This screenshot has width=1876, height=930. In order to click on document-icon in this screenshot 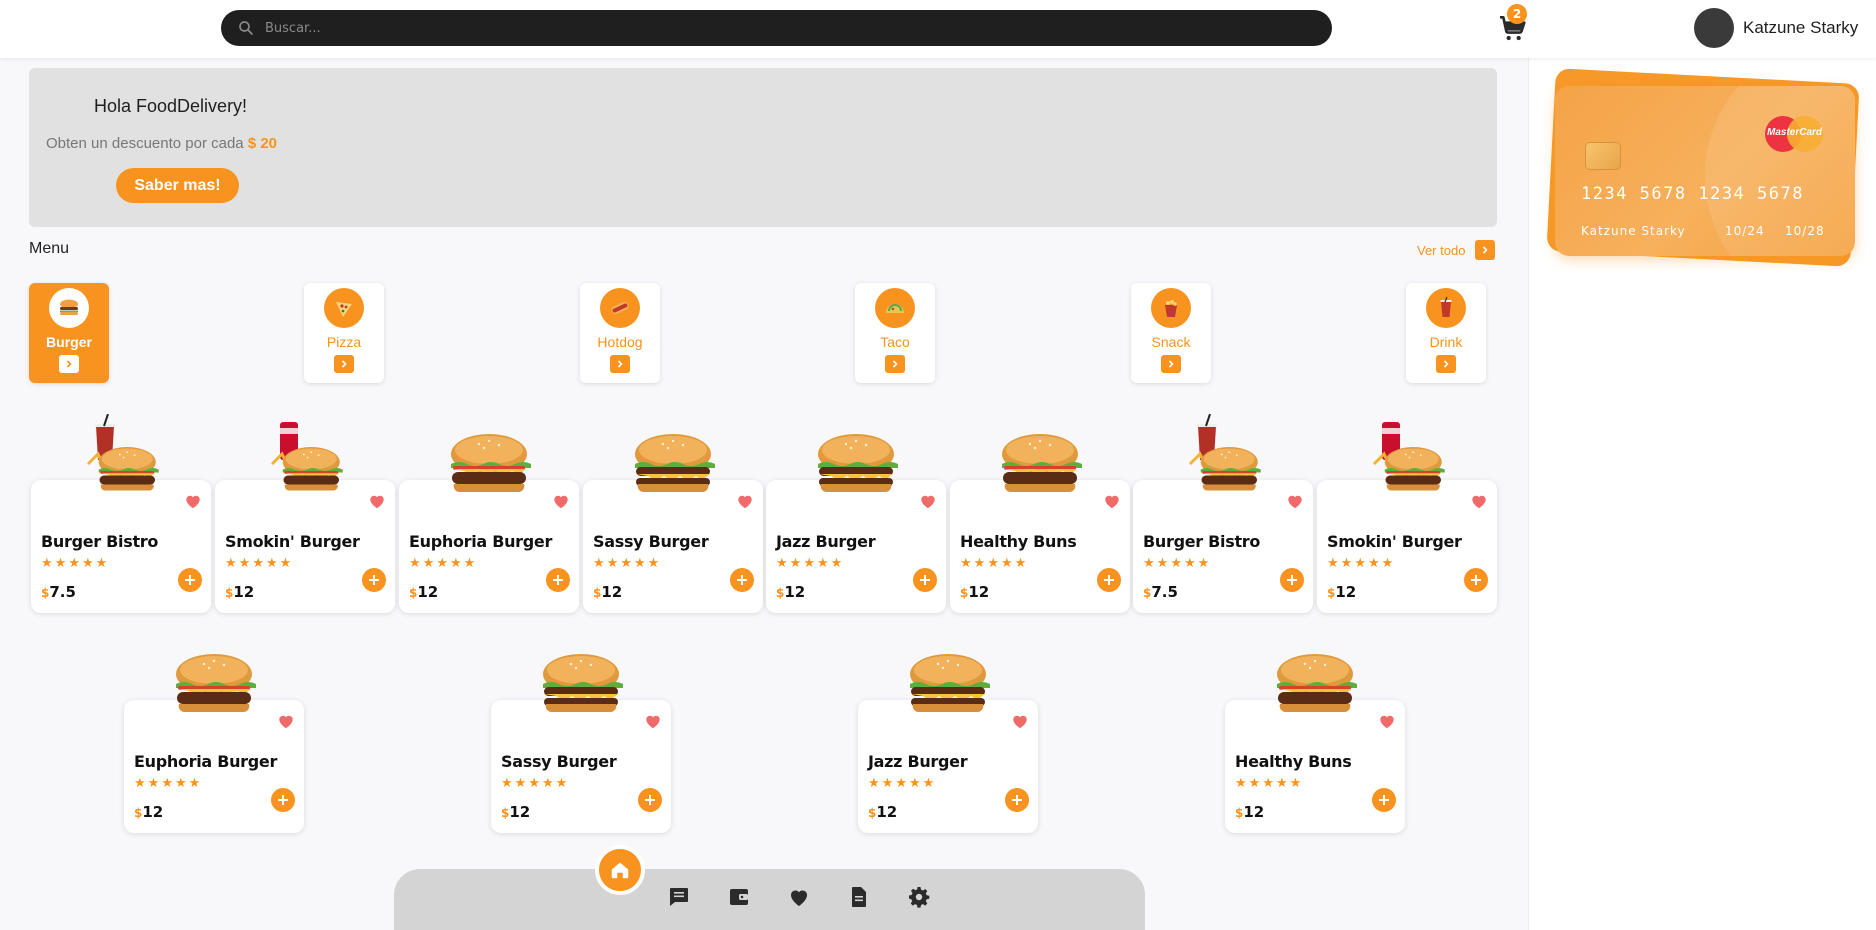, I will do `click(859, 897)`.